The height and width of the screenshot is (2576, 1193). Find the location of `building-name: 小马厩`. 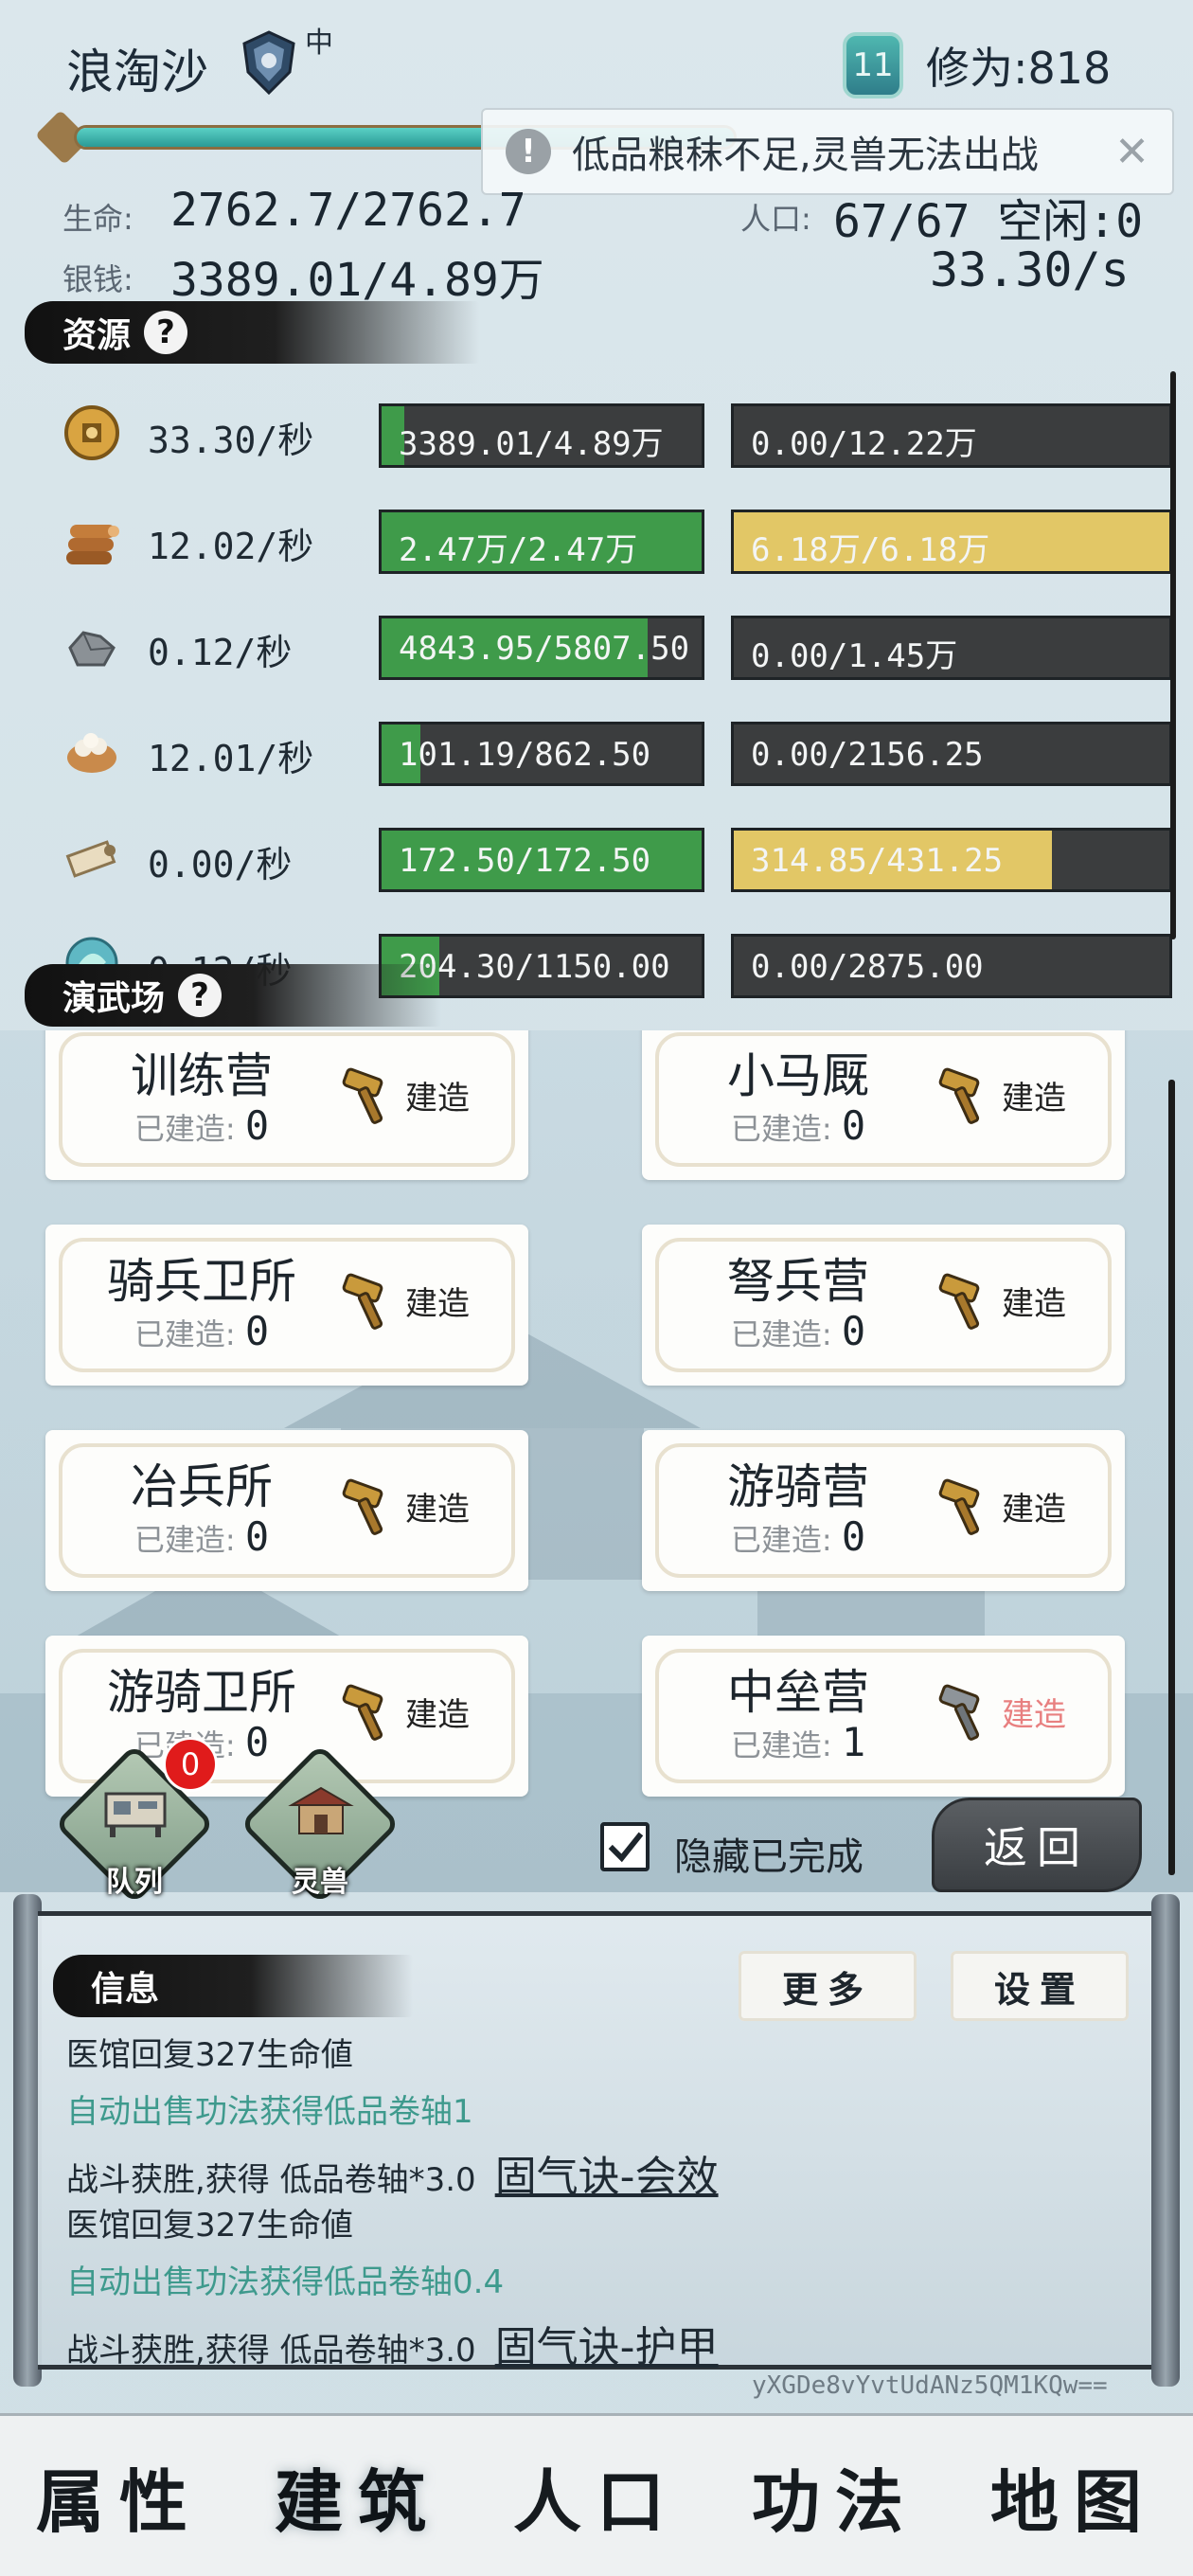

building-name: 小马厩 is located at coordinates (798, 1075).